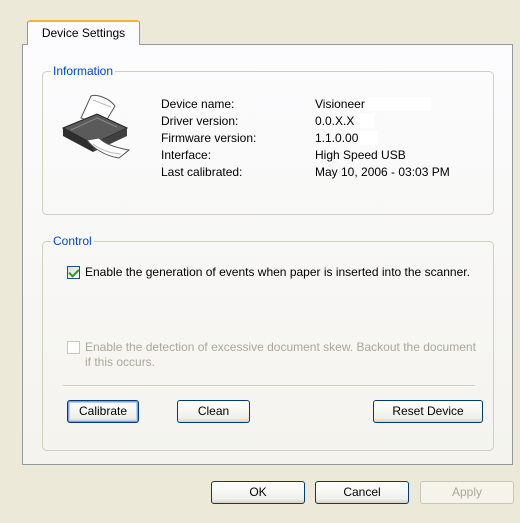  Describe the element at coordinates (258, 492) in the screenshot. I see `ok-button: OK` at that location.